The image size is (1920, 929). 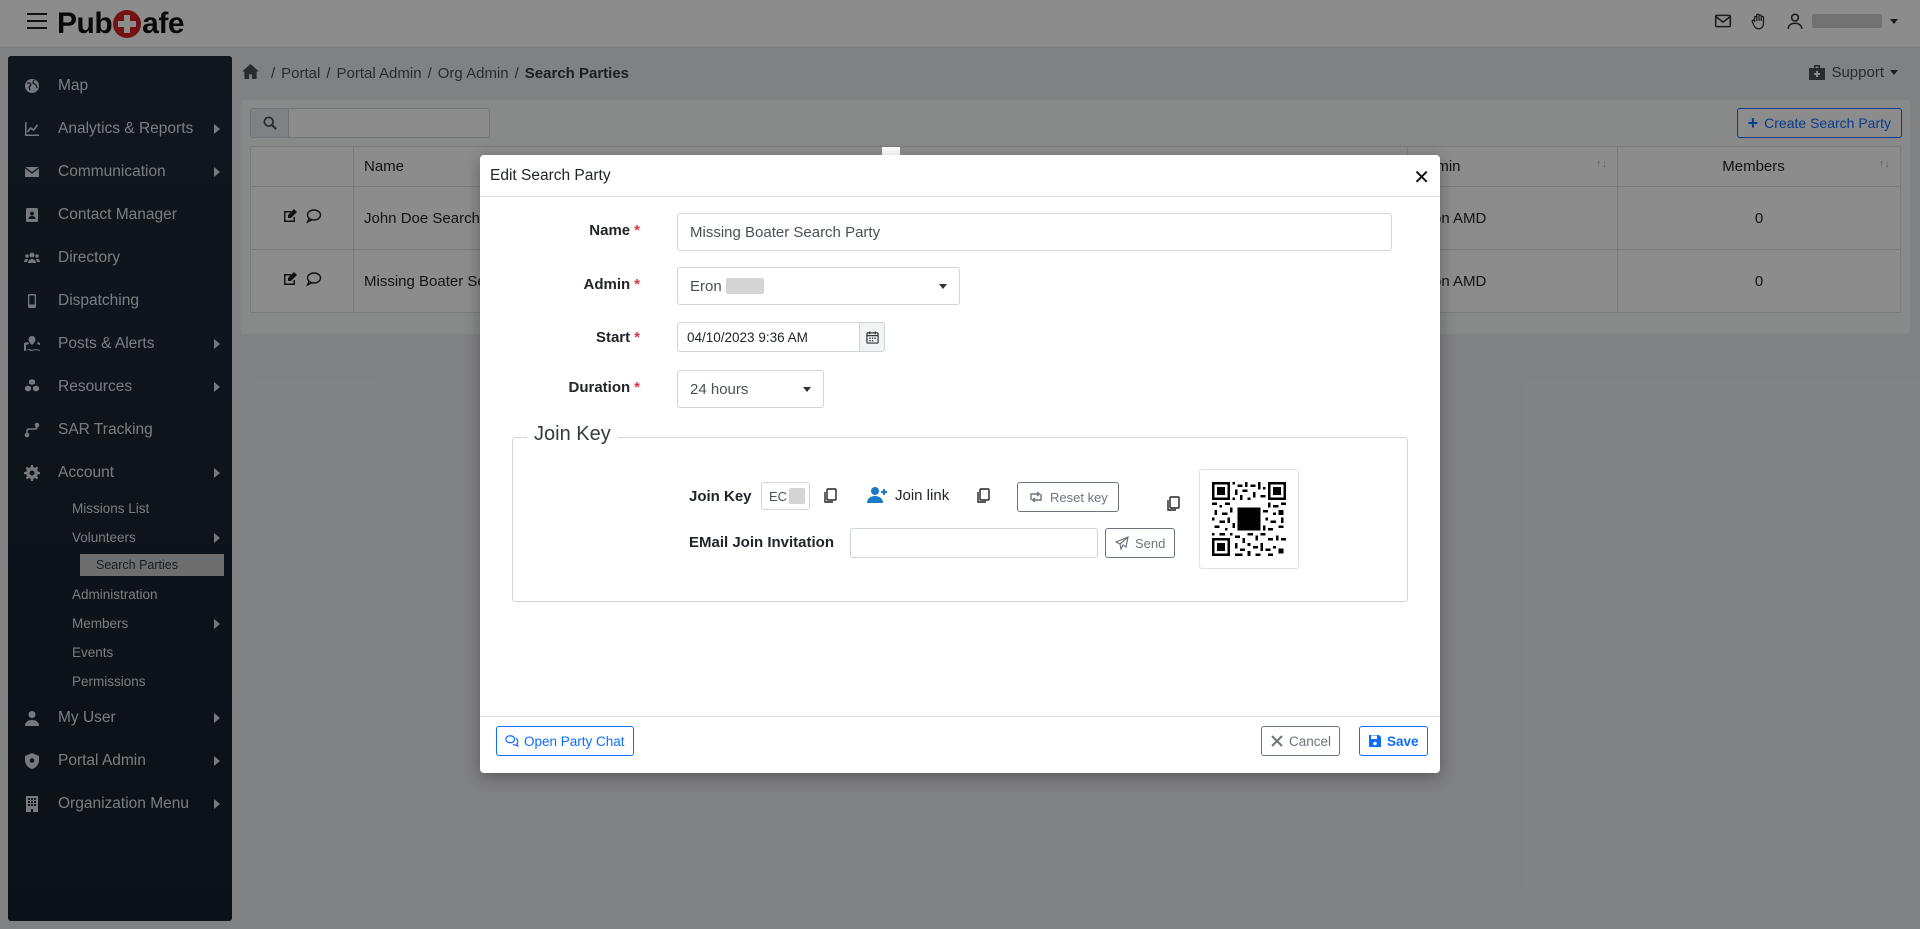 I want to click on join-link: Join link, so click(x=908, y=495).